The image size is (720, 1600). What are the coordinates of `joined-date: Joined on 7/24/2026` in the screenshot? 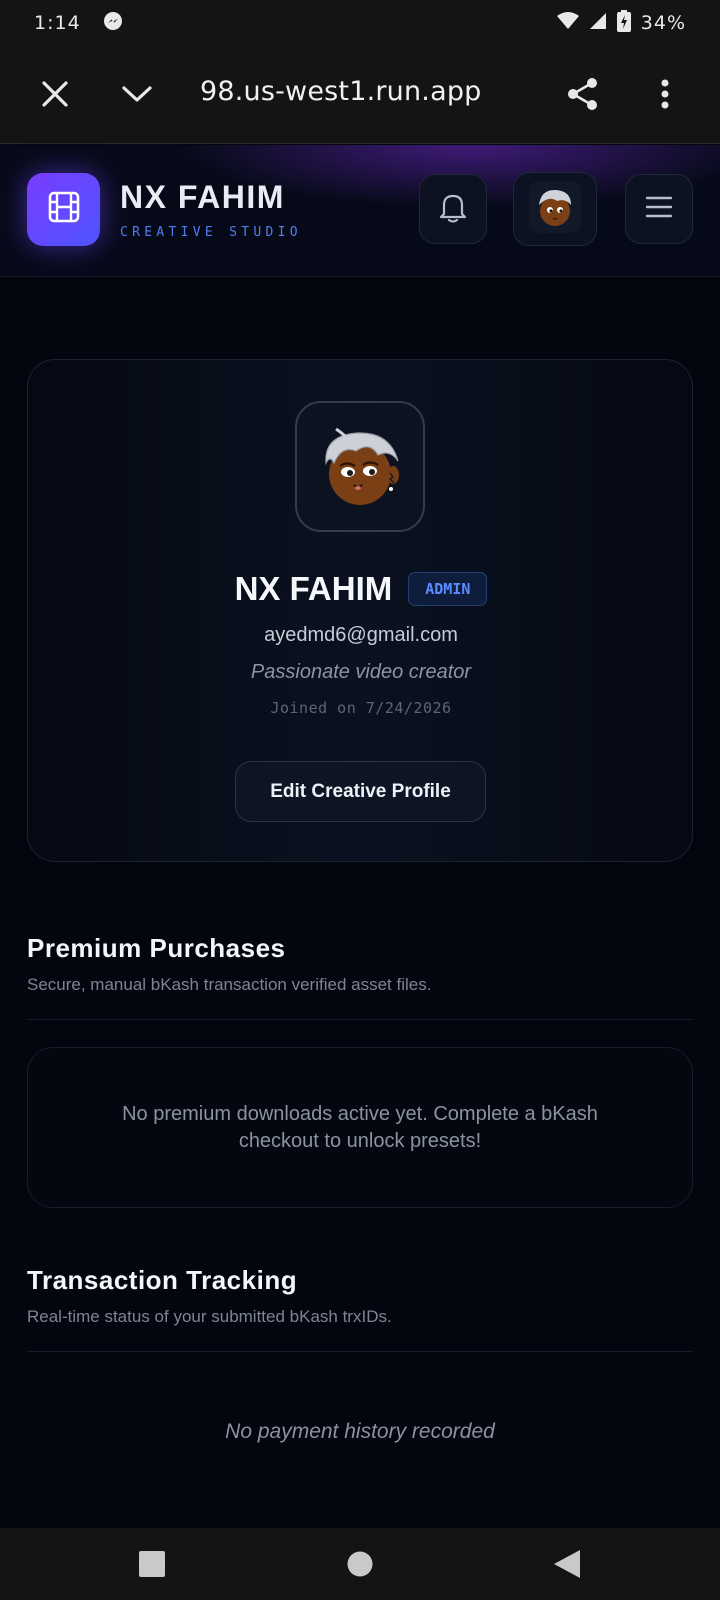 It's located at (361, 708).